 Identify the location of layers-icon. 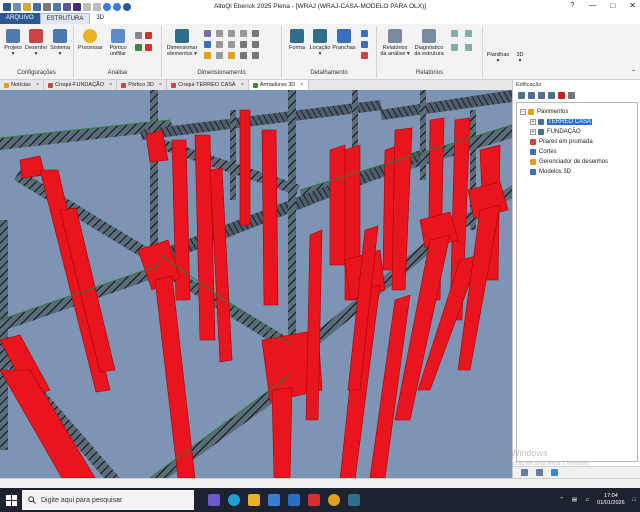
(539, 472).